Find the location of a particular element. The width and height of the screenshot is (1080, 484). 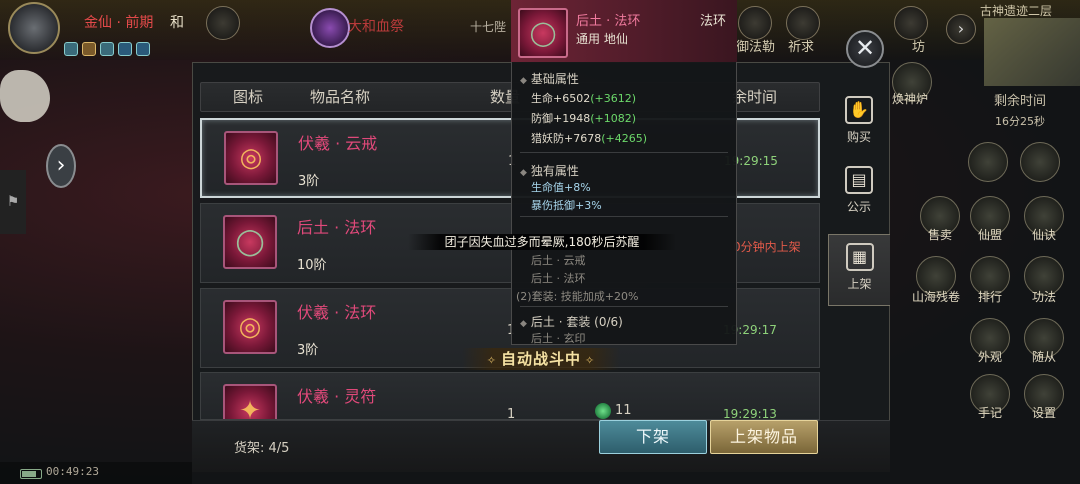

menu-label: 设置 is located at coordinates (1044, 412).